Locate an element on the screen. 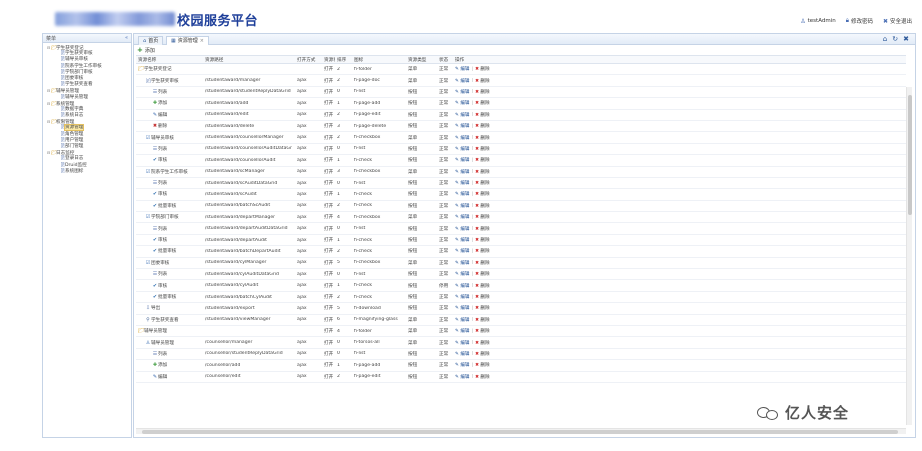 This screenshot has width=922, height=451. column-header: 图标 is located at coordinates (379, 60).